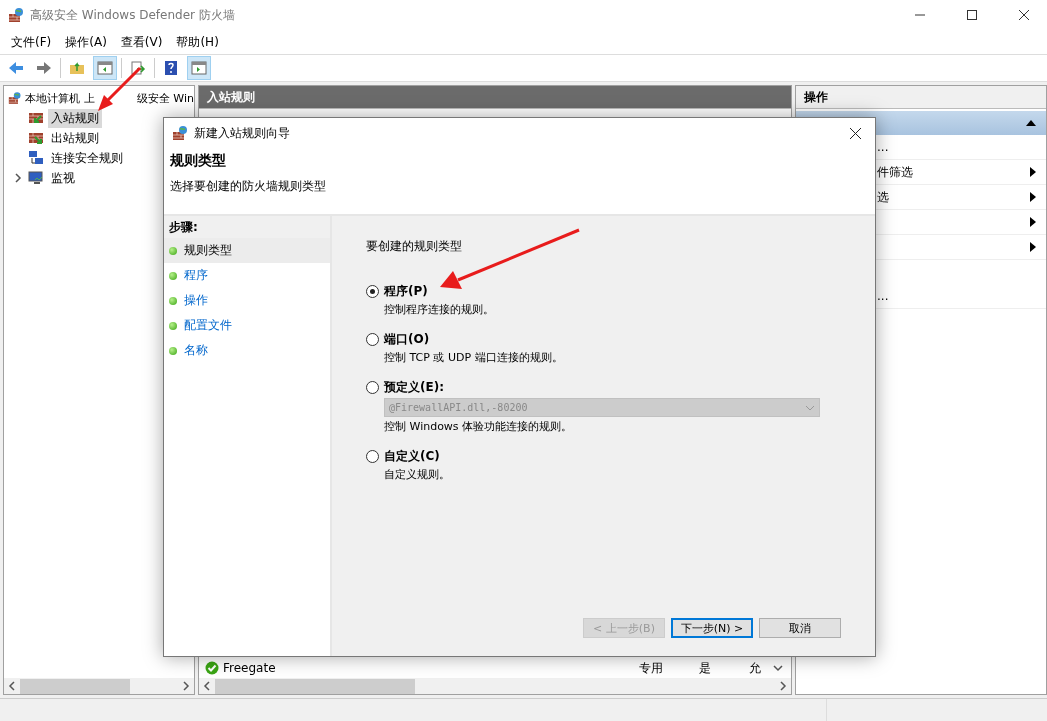 This screenshot has width=1047, height=721. I want to click on menu-item: 查看(V), so click(141, 42).